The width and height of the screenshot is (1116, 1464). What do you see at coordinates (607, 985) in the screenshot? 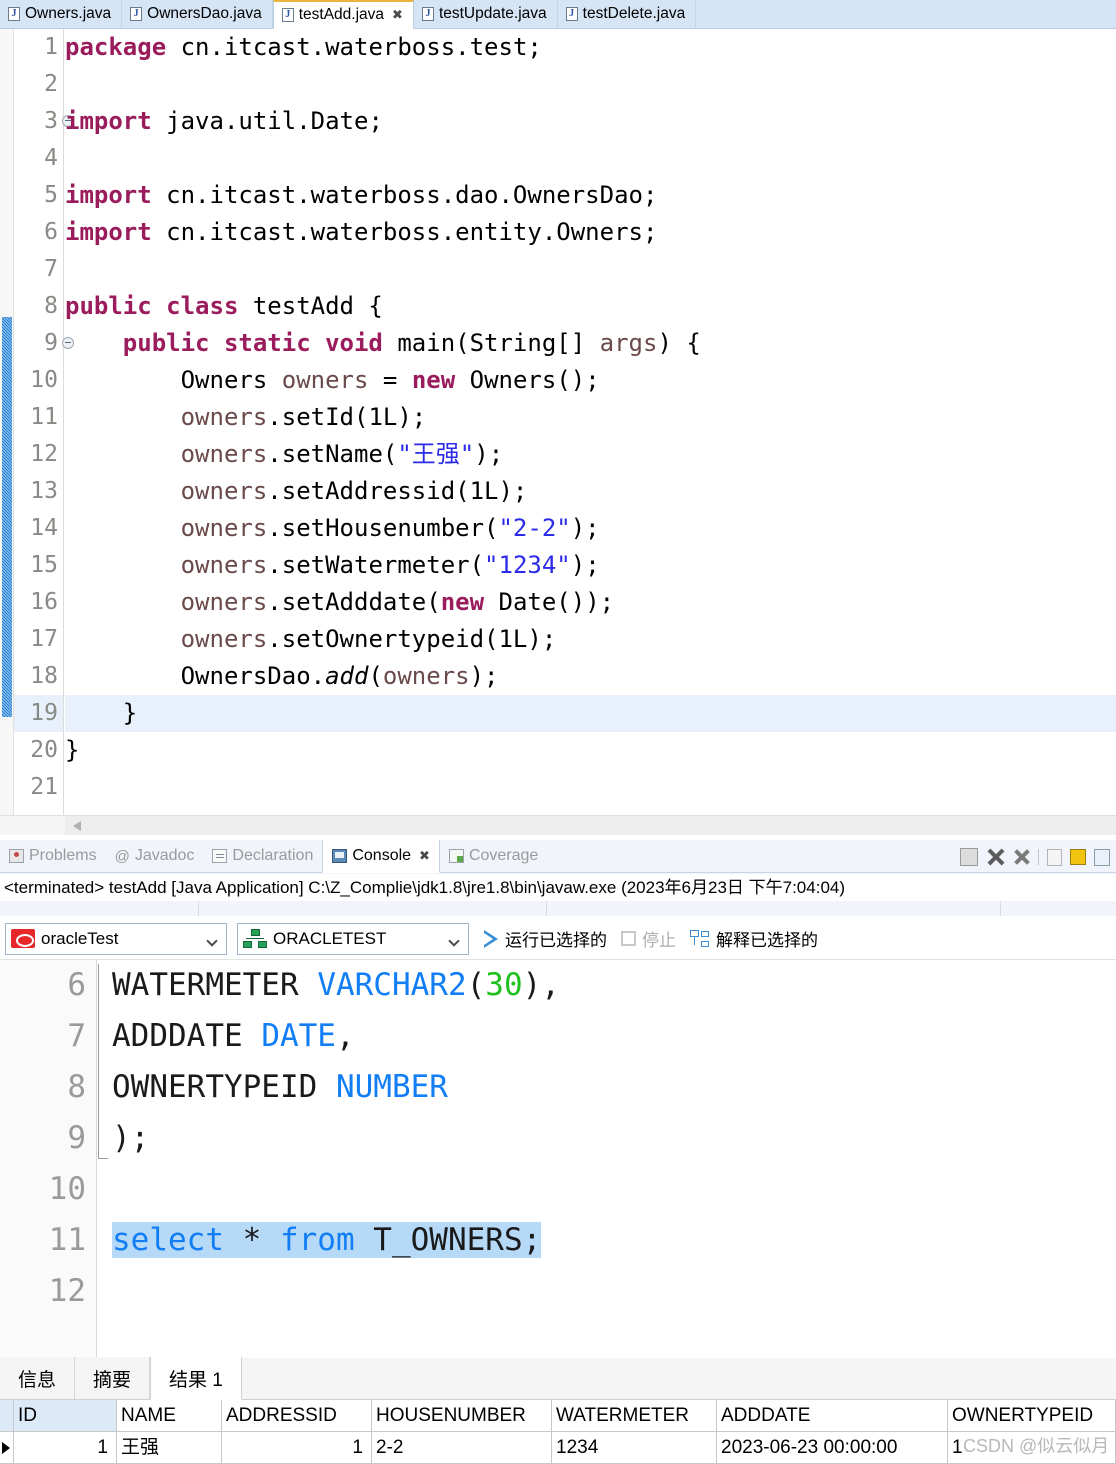
I see `sql-code-line: WATERMETER VARCHAR2(30),` at bounding box center [607, 985].